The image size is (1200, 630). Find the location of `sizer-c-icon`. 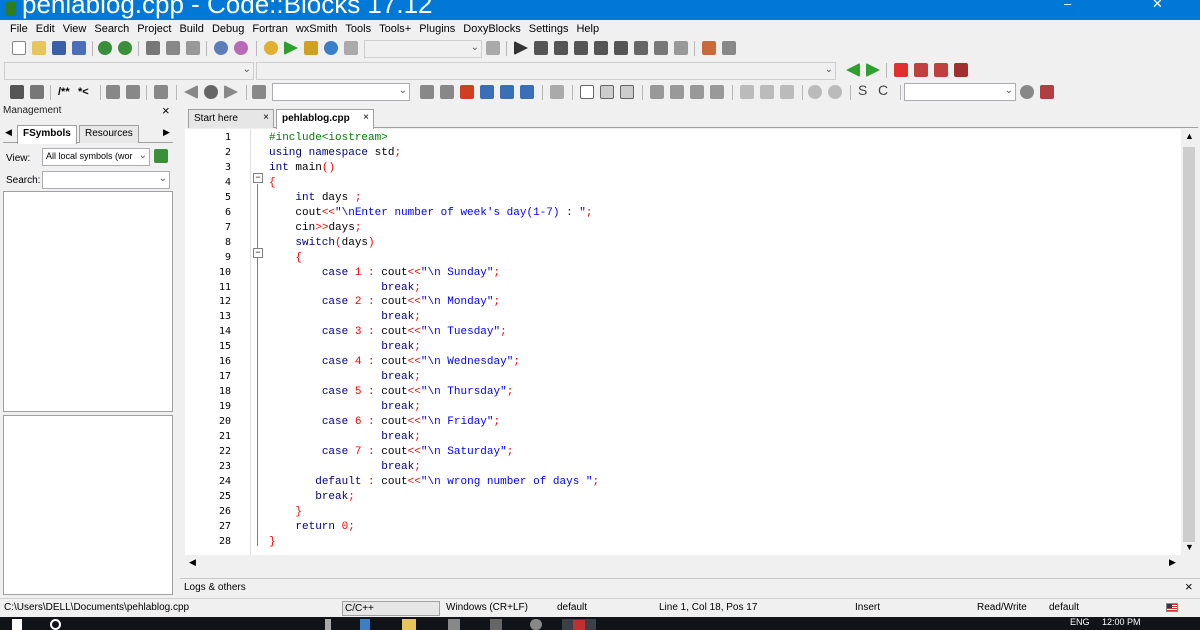

sizer-c-icon is located at coordinates (697, 92).